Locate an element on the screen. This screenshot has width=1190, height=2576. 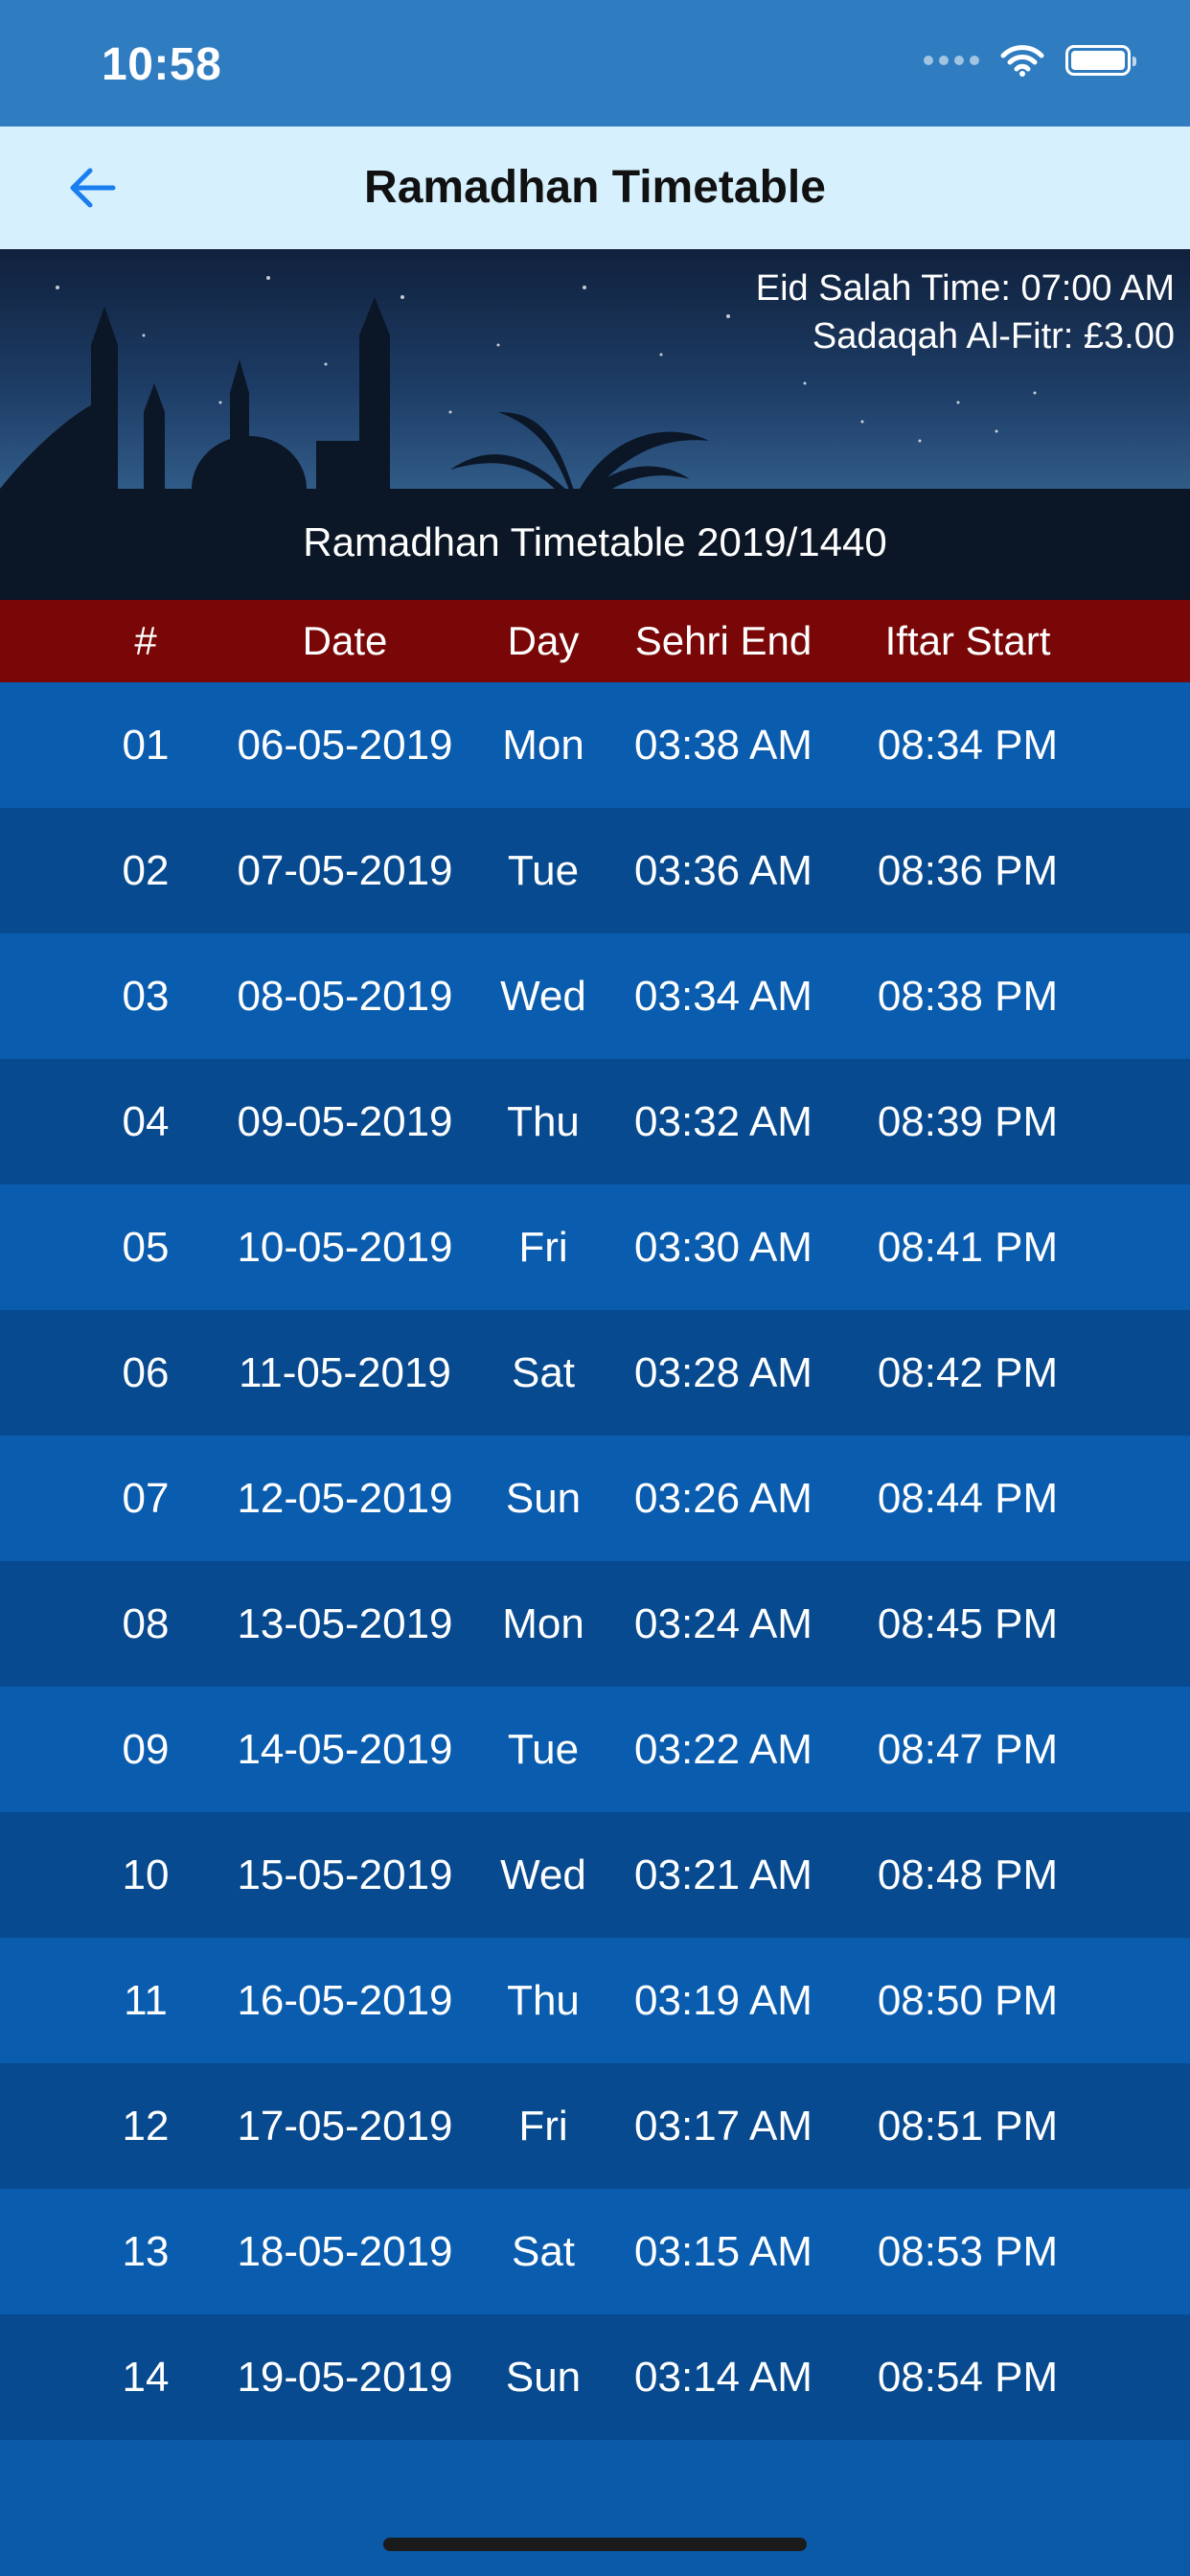
row-num: 07 is located at coordinates (146, 1498).